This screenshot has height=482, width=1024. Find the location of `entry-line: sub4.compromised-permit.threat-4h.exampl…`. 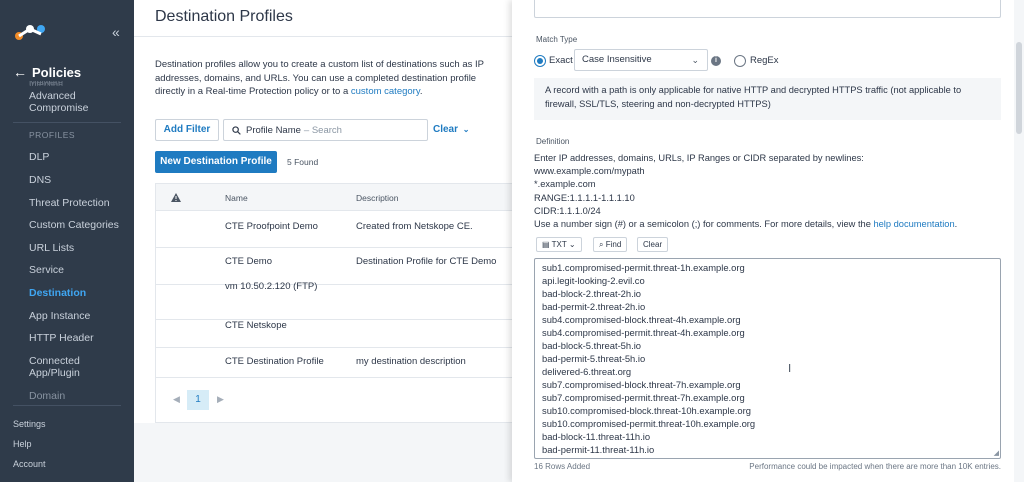

entry-line: sub4.compromised-permit.threat-4h.exampl… is located at coordinates (643, 332).